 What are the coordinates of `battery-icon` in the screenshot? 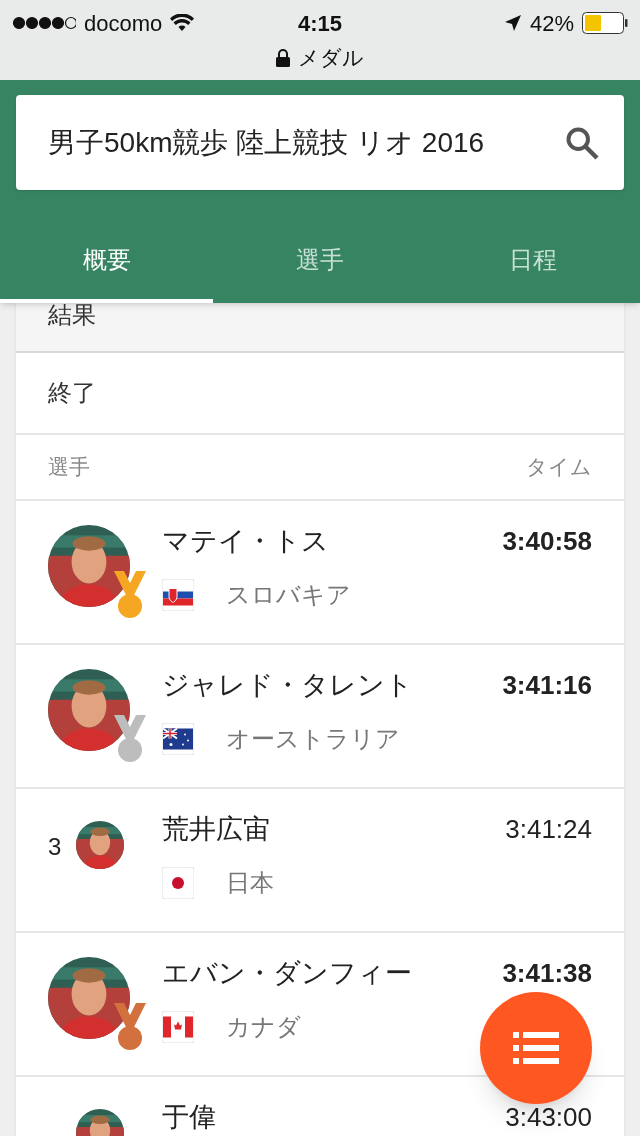 It's located at (605, 23).